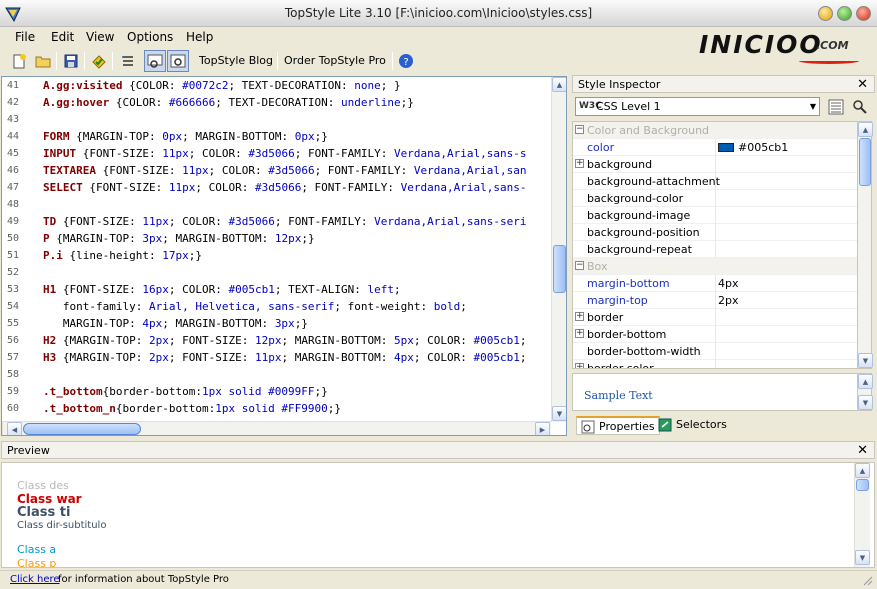 The image size is (877, 589). I want to click on editor-vertical-scrollbar: ▲ ▼, so click(558, 249).